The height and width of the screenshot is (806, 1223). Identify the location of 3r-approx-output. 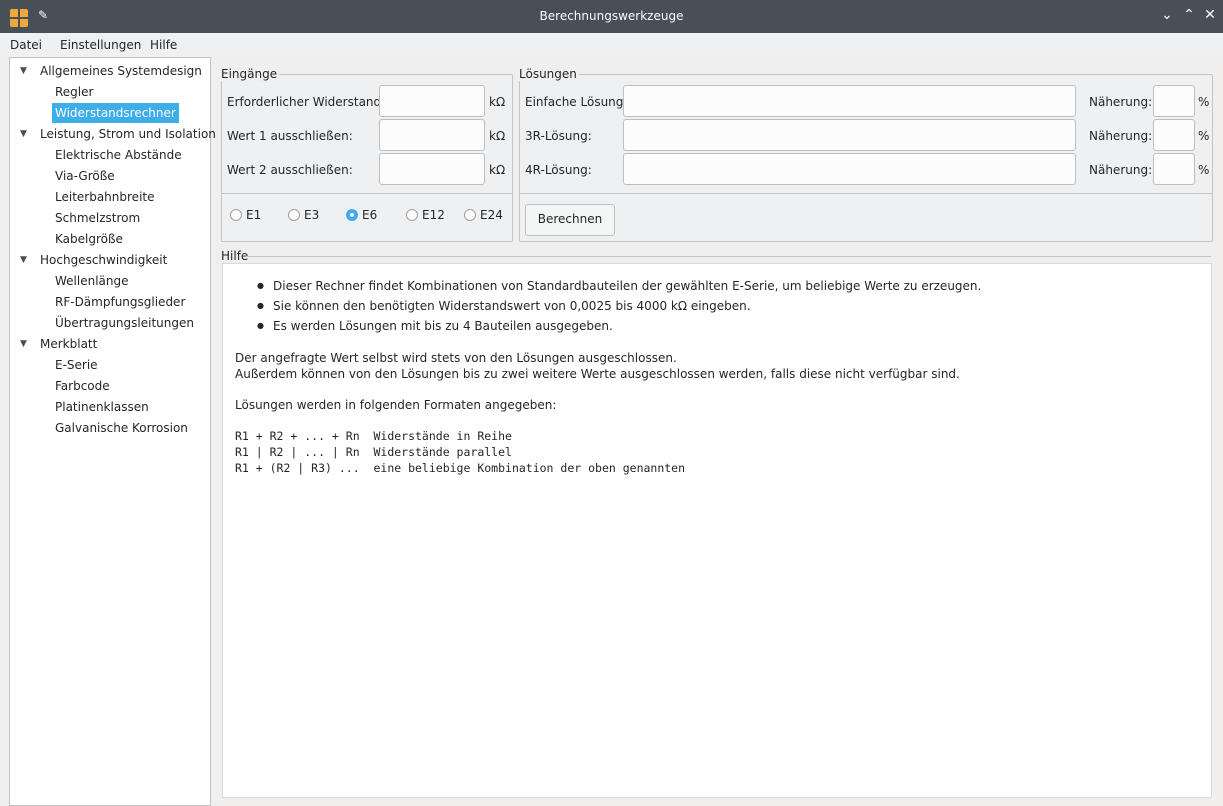
(1174, 135).